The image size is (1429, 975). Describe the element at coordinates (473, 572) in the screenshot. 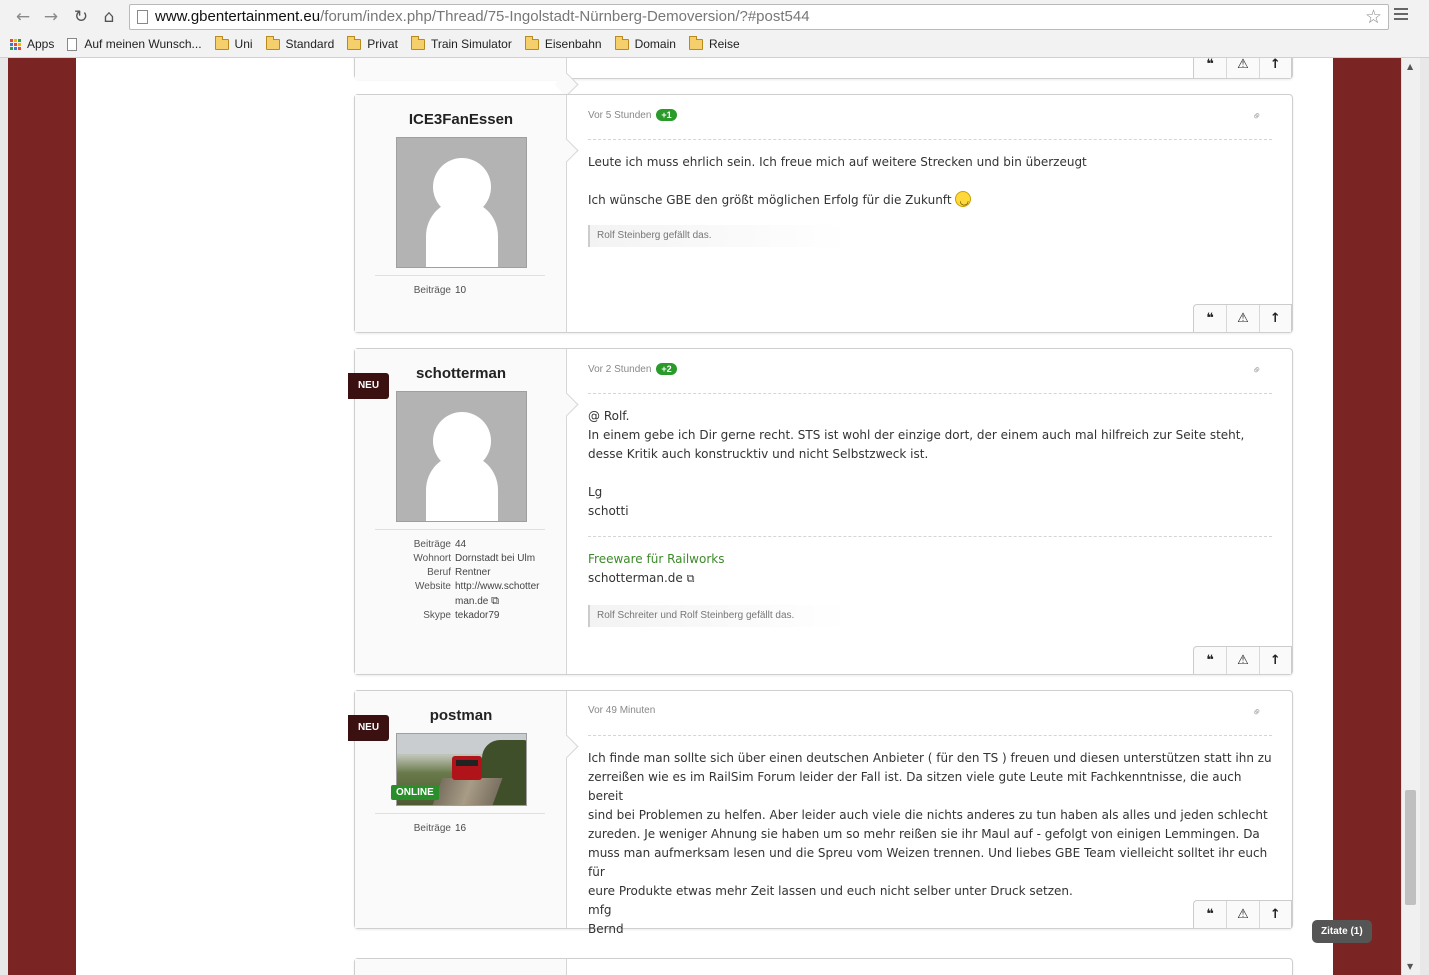

I see `info-value: Rentner` at that location.